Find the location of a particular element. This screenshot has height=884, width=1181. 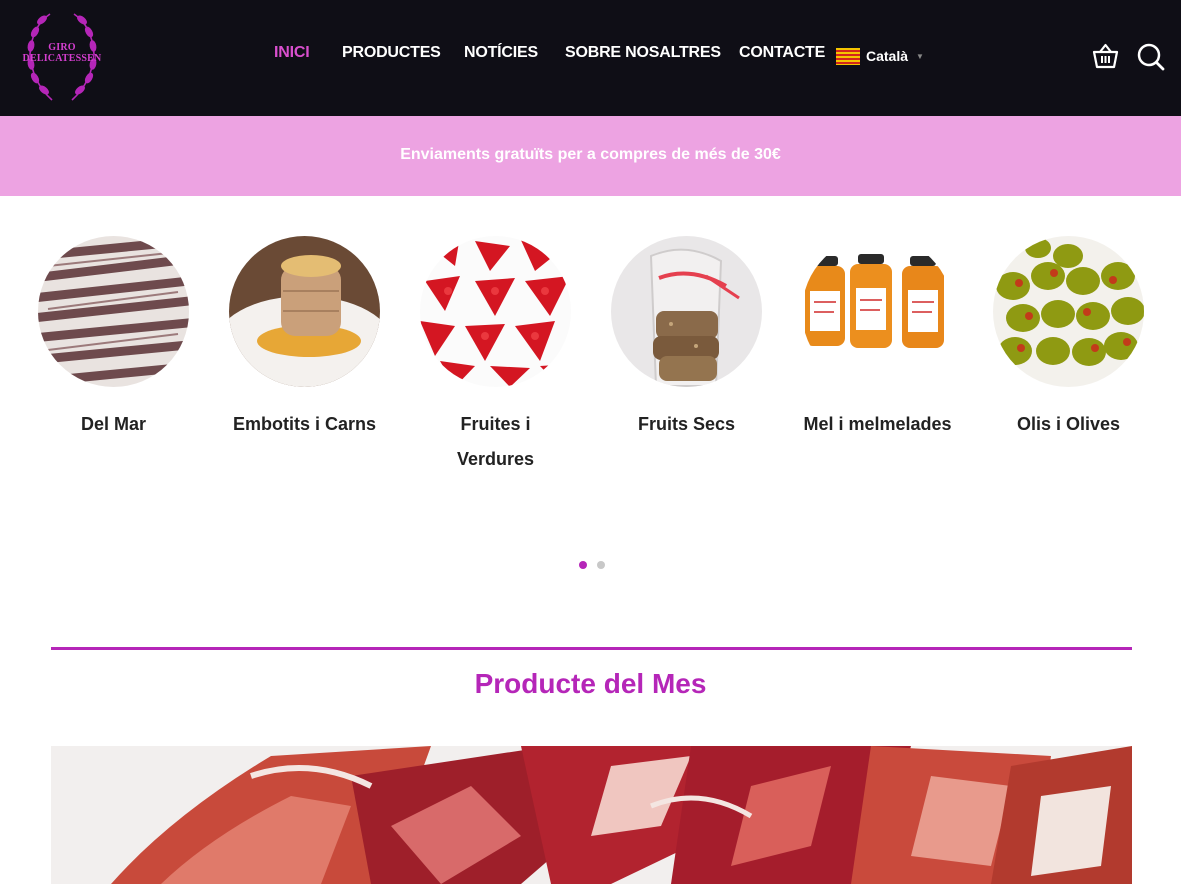

cart-button is located at coordinates (1105, 58).